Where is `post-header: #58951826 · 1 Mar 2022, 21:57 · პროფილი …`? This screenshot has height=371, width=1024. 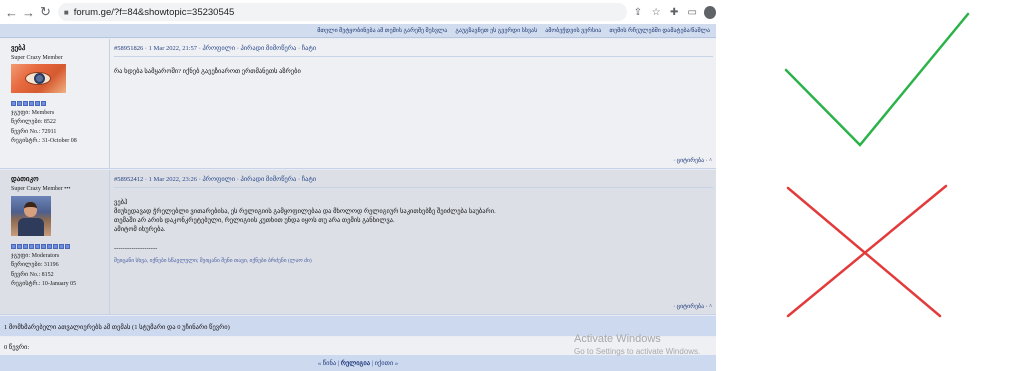 post-header: #58951826 · 1 Mar 2022, 21:57 · პროფილი … is located at coordinates (413, 50).